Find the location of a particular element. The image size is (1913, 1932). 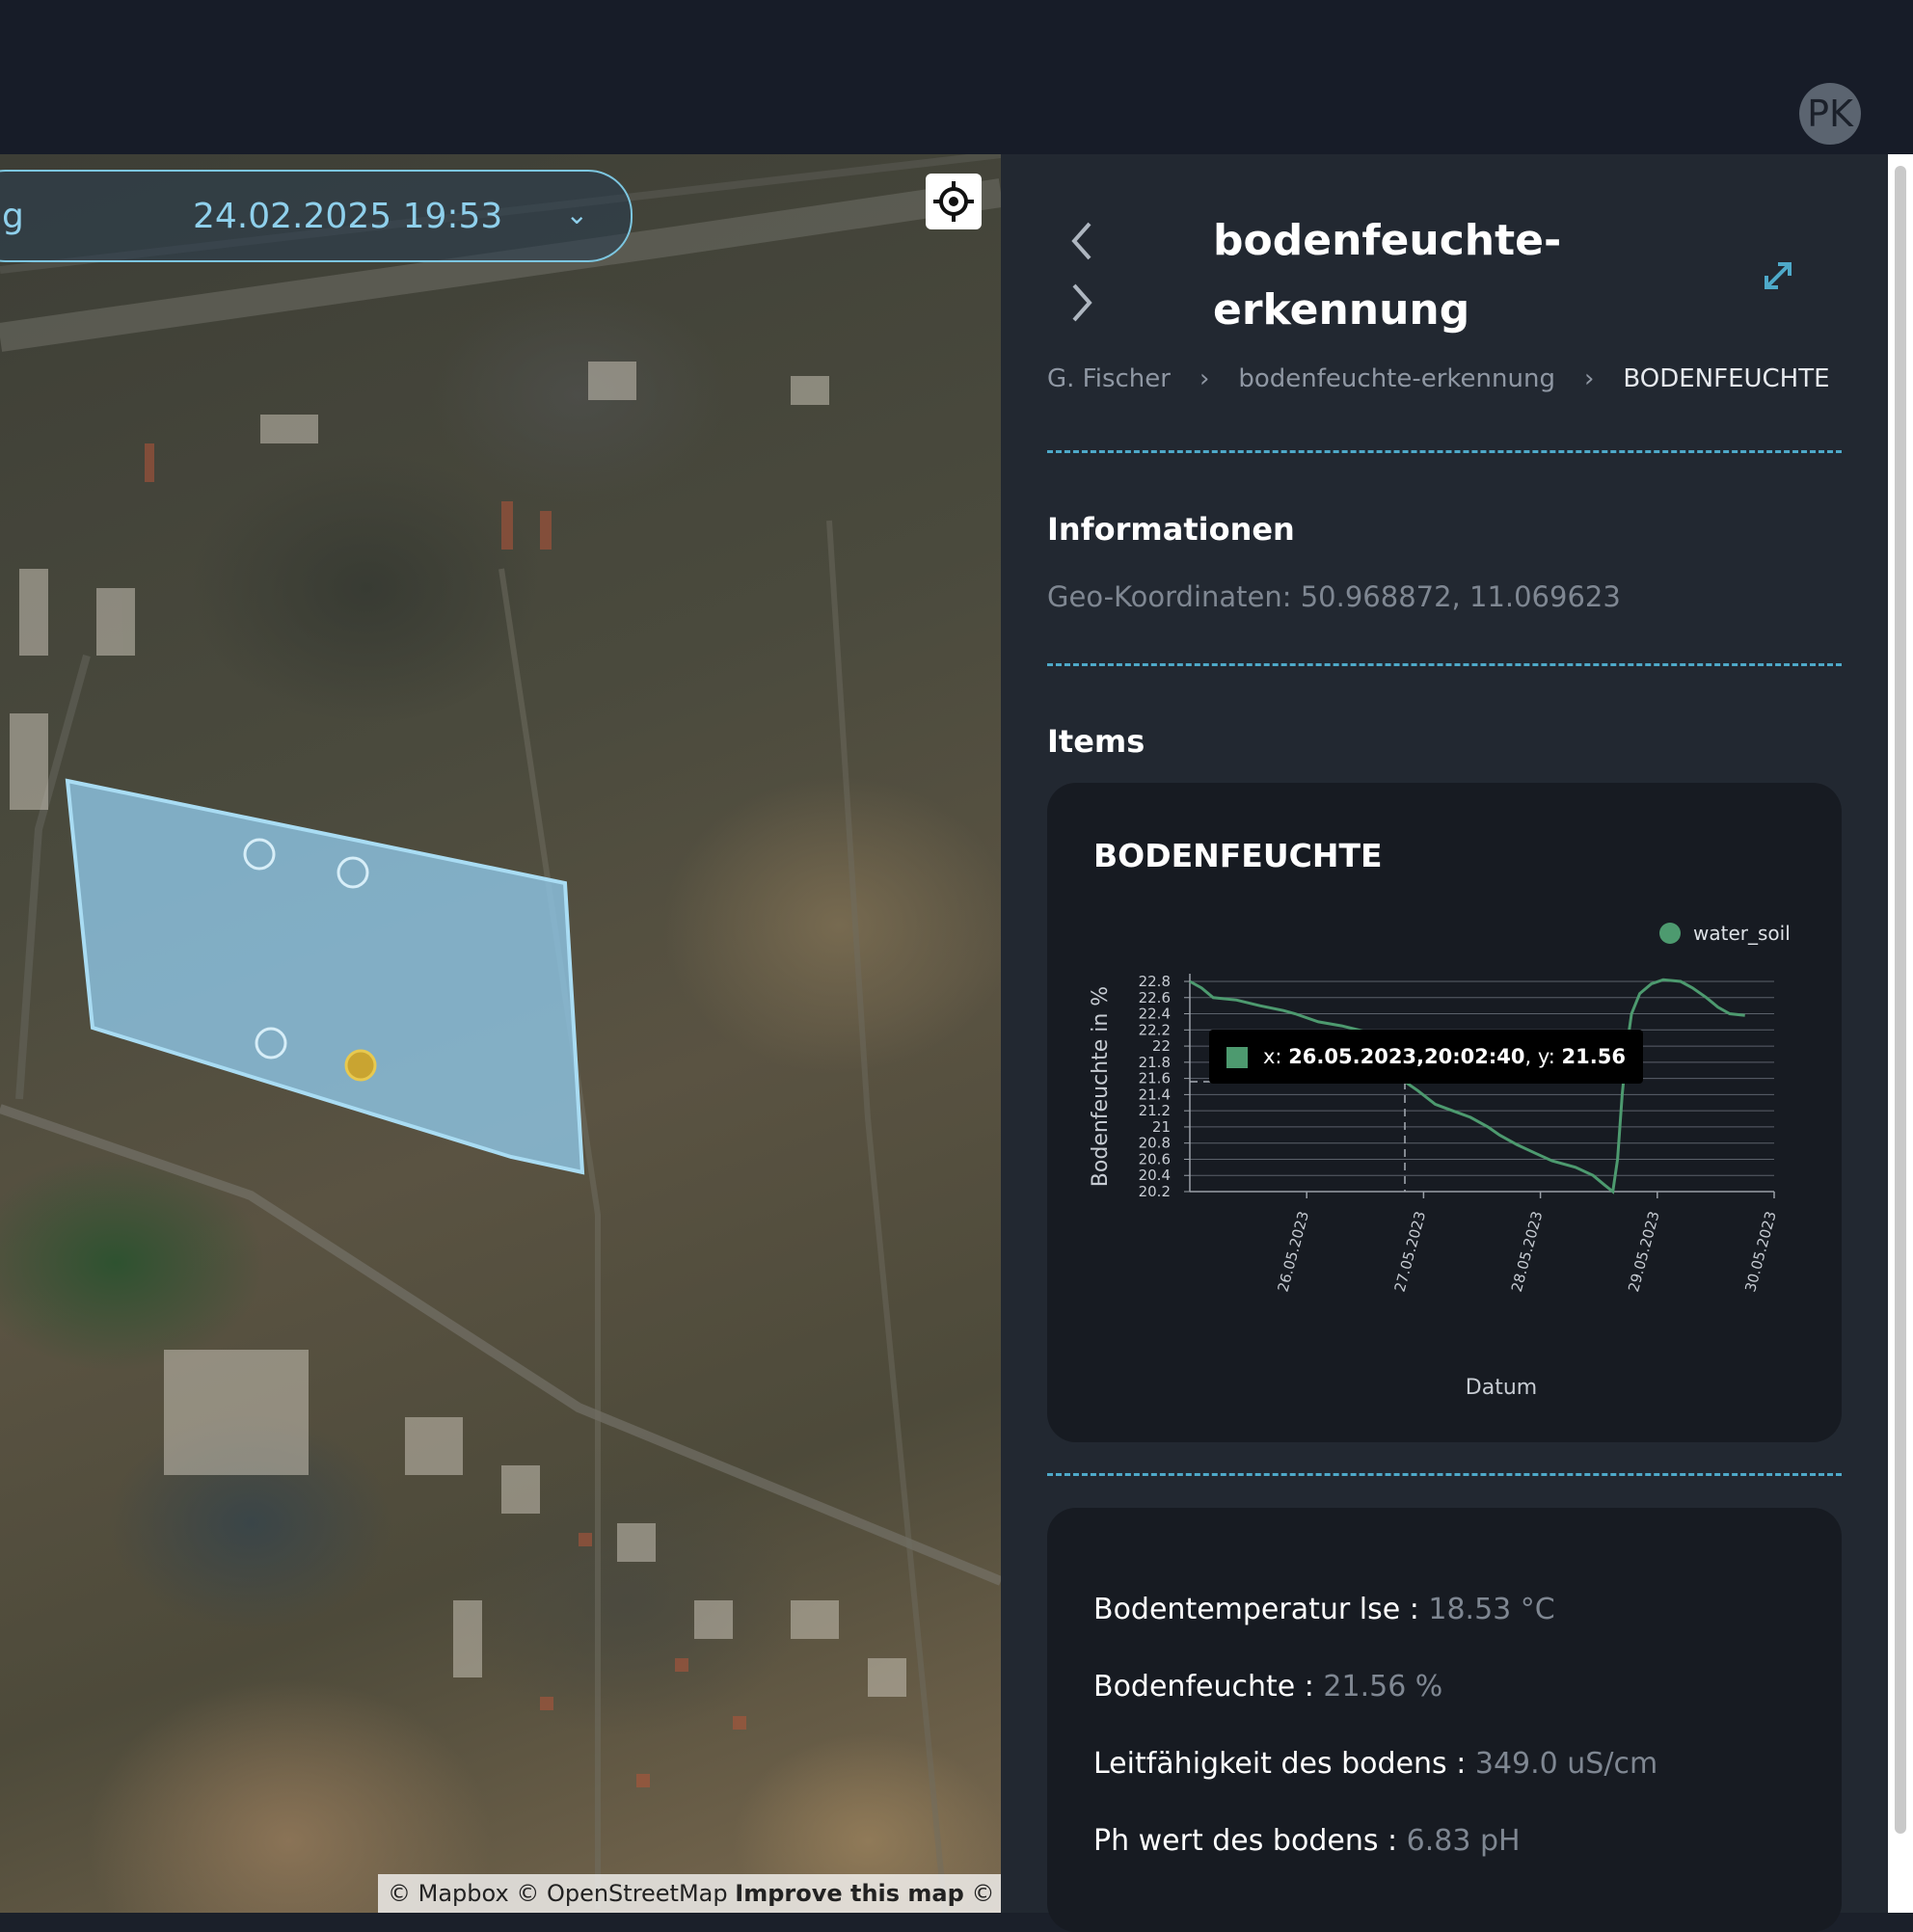

x-tick-label: 28.05.2023 is located at coordinates (1528, 1252).